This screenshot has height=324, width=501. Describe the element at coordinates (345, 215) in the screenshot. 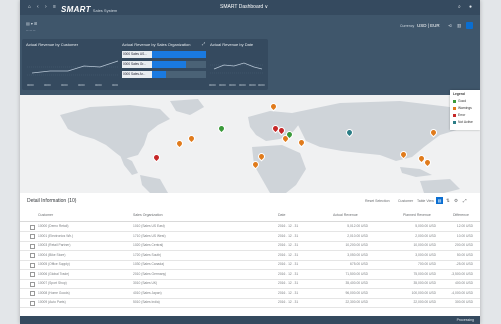

I see `column-header: Actual Revenue` at that location.